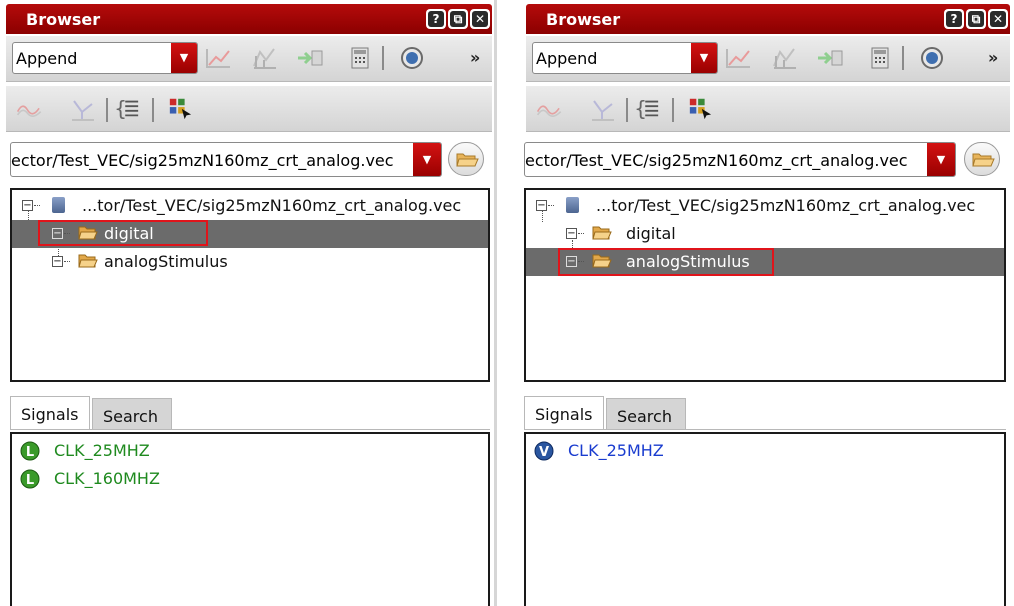 The image size is (1014, 606). I want to click on tree-item-label: digital, so click(651, 233).